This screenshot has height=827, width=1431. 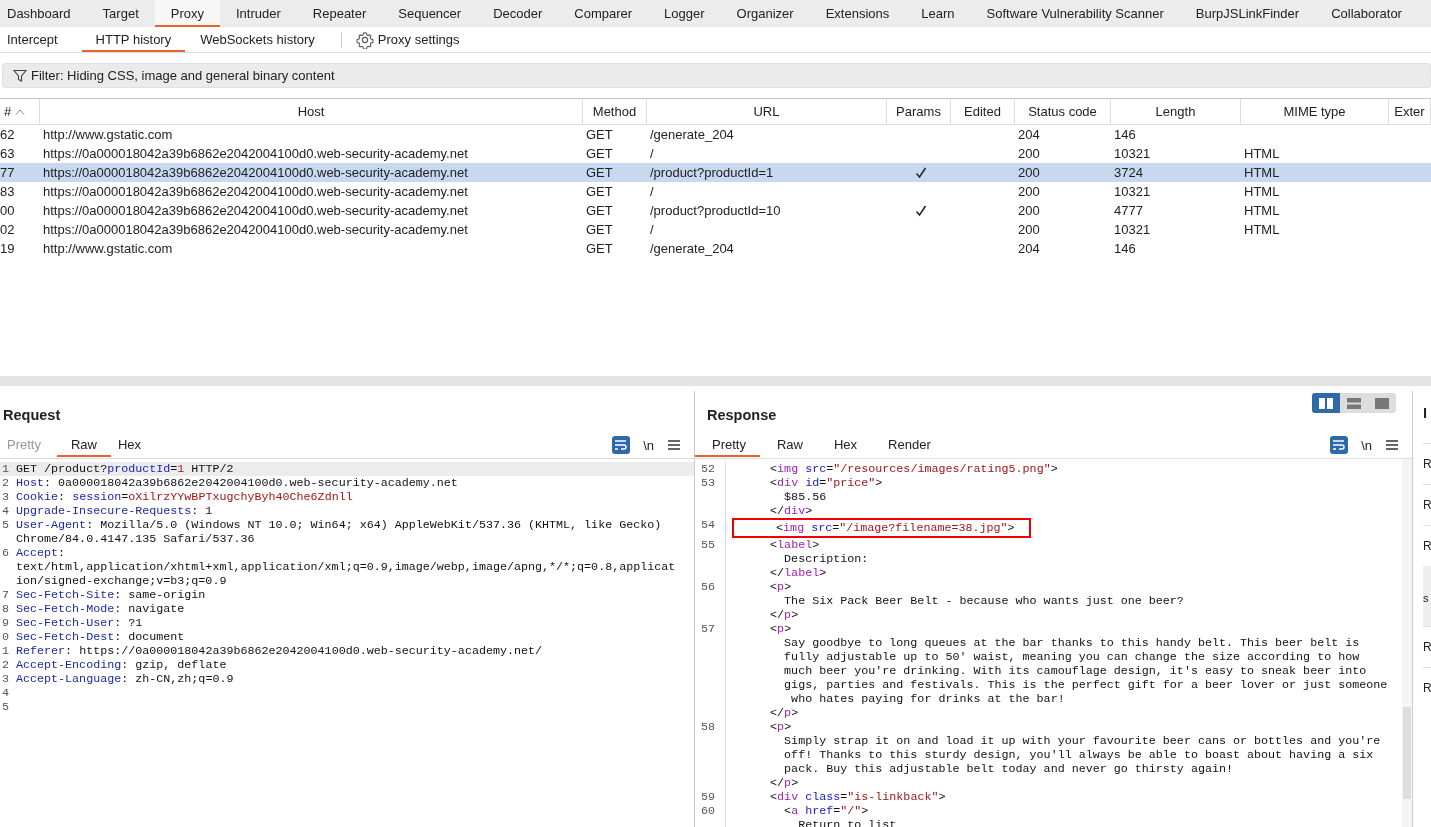 What do you see at coordinates (913, 469) in the screenshot?
I see `code-line: <img src="/resources/images/rating5.png">` at bounding box center [913, 469].